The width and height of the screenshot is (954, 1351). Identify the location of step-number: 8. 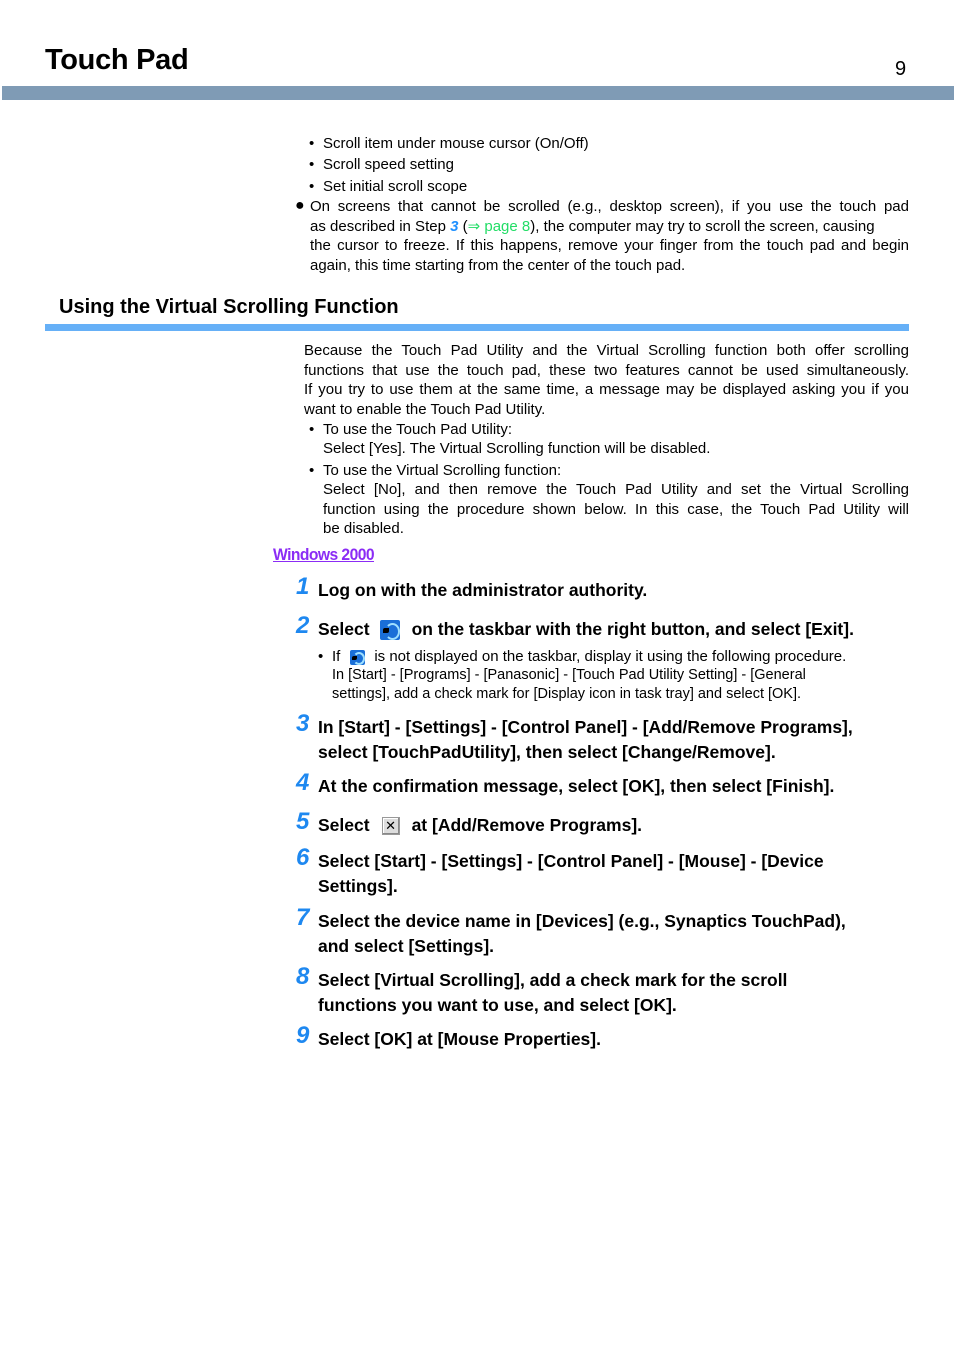
(303, 976).